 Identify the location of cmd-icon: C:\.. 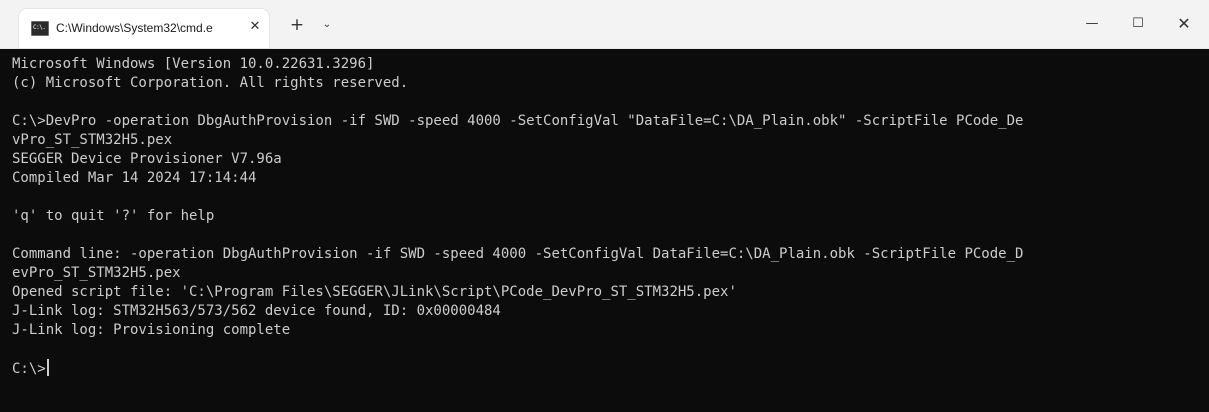
(40, 28).